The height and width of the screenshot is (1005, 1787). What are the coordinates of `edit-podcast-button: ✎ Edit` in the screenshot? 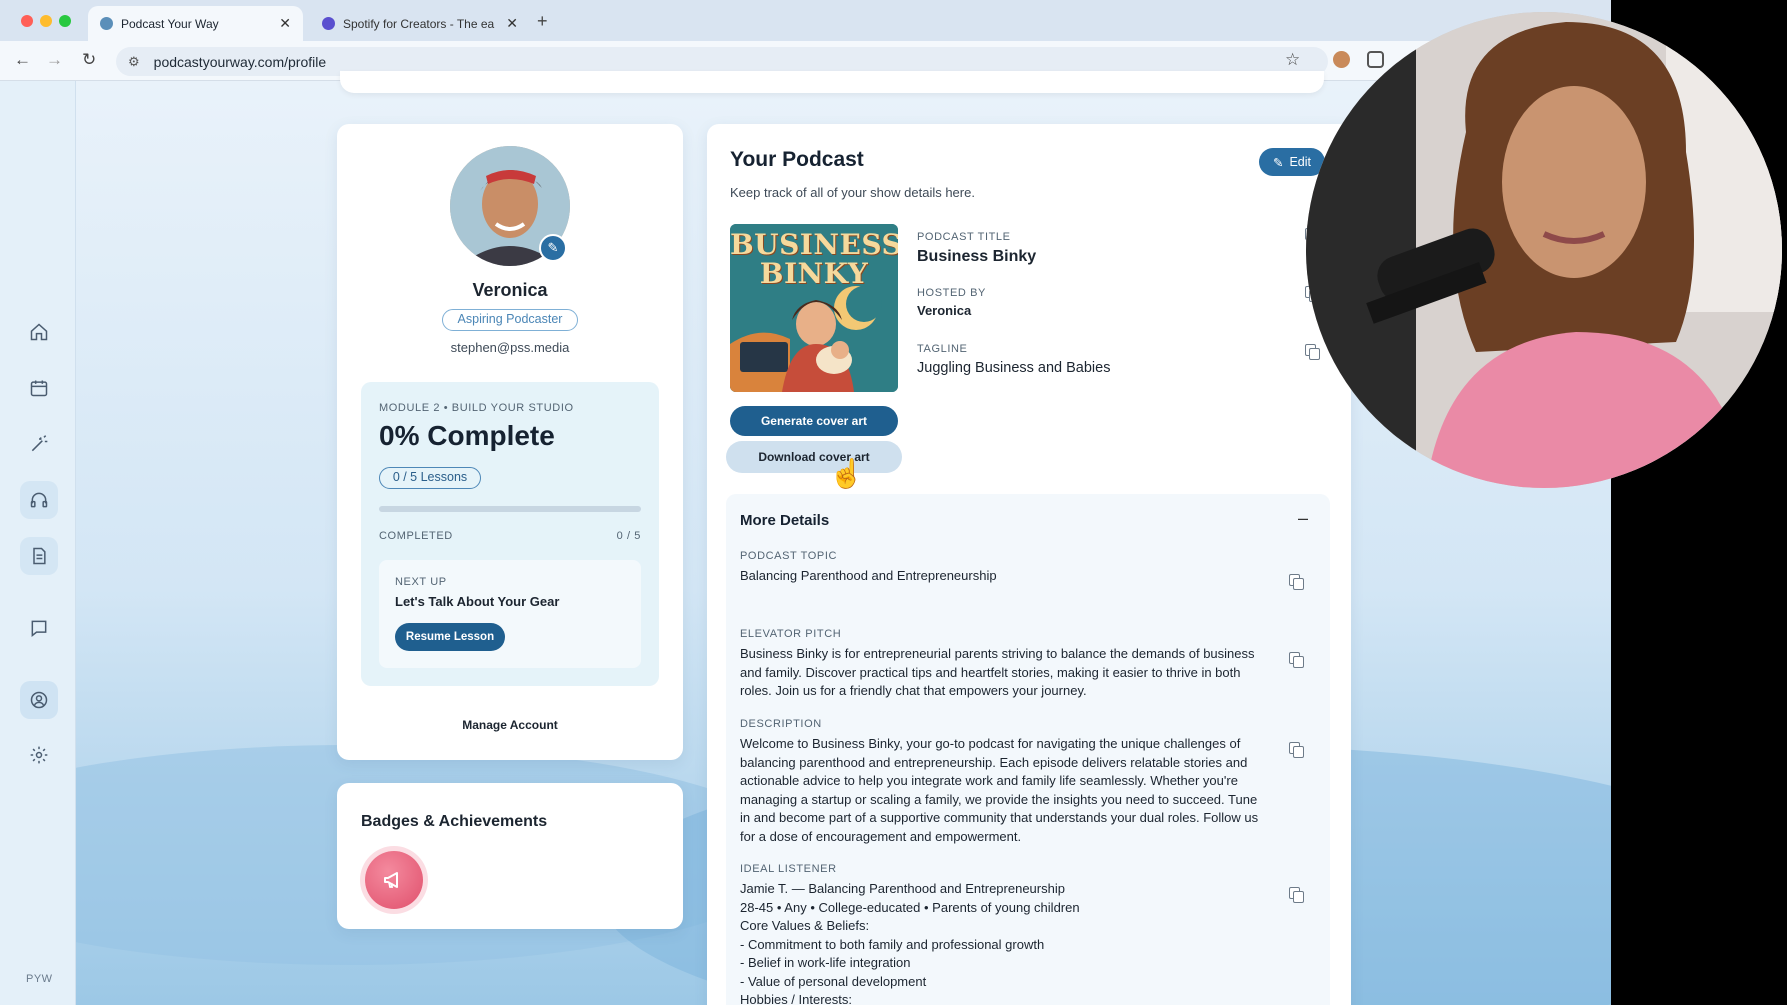 It's located at (1292, 162).